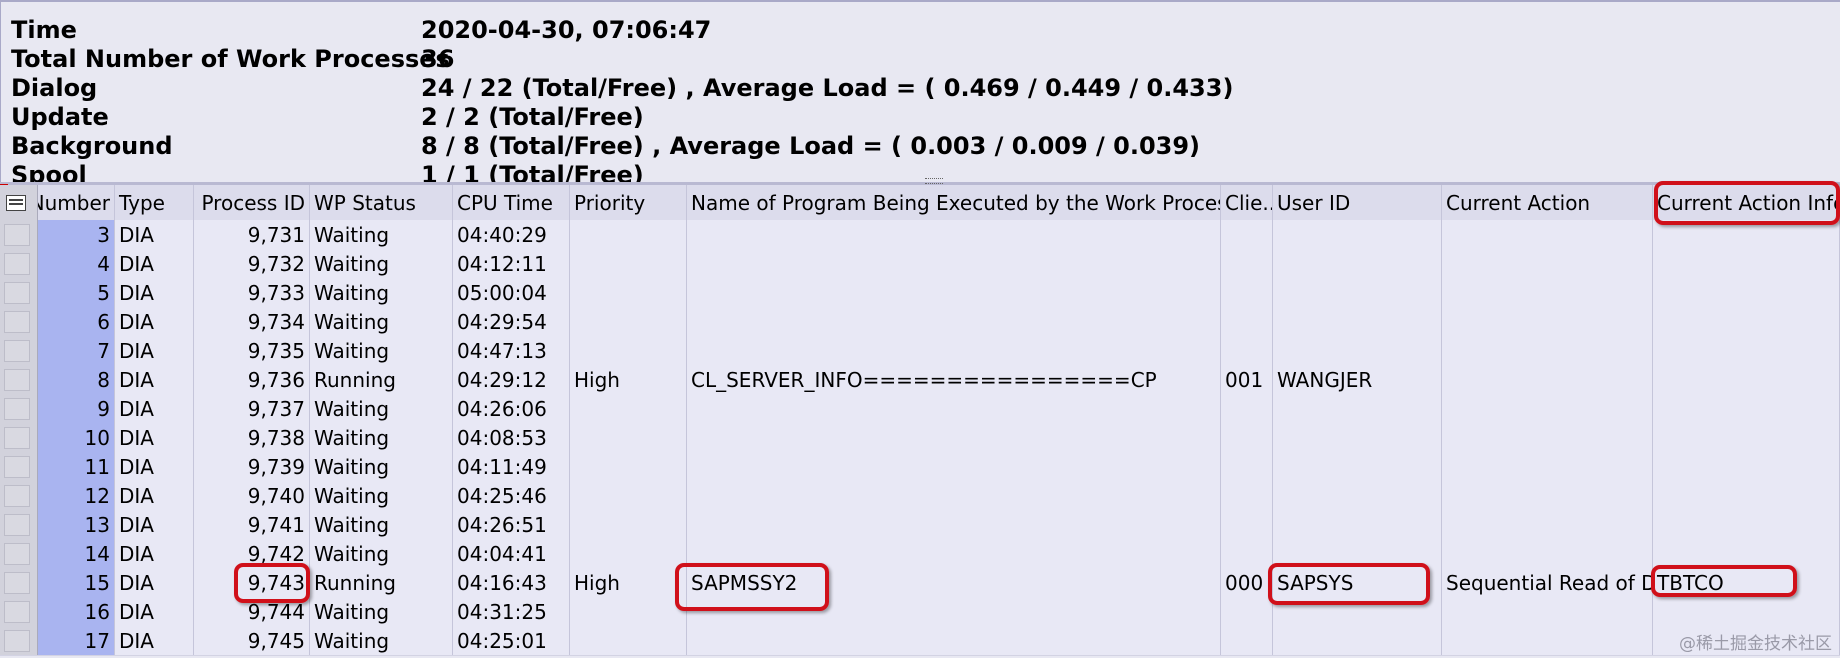 The image size is (1840, 658). I want to click on table-row: 11 DIA 9,739 Waiting 04:11:49, so click(920, 467).